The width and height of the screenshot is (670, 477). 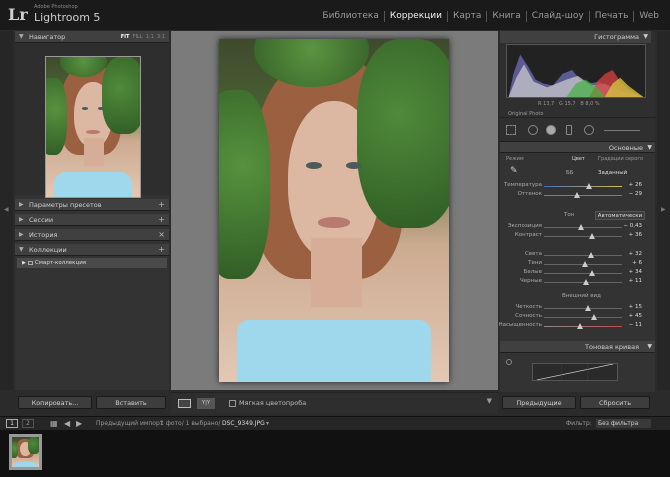 I want to click on filmstrip-thumbnail, so click(x=25, y=452).